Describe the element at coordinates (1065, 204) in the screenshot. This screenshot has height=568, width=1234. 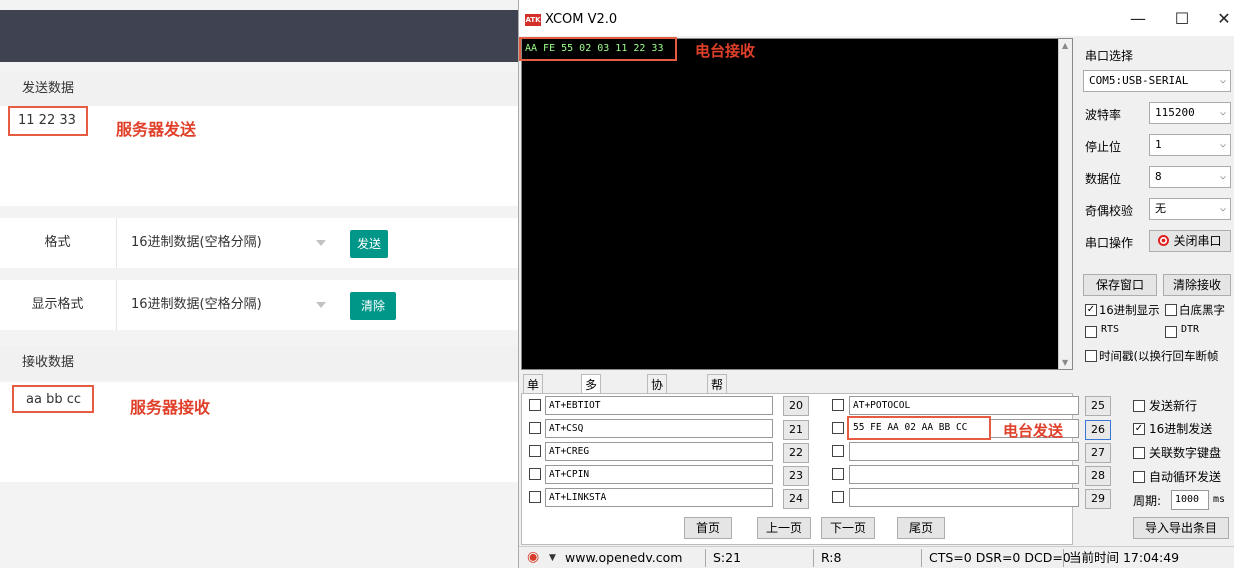
I see `receive-scrollbar: ▲ ▼` at that location.